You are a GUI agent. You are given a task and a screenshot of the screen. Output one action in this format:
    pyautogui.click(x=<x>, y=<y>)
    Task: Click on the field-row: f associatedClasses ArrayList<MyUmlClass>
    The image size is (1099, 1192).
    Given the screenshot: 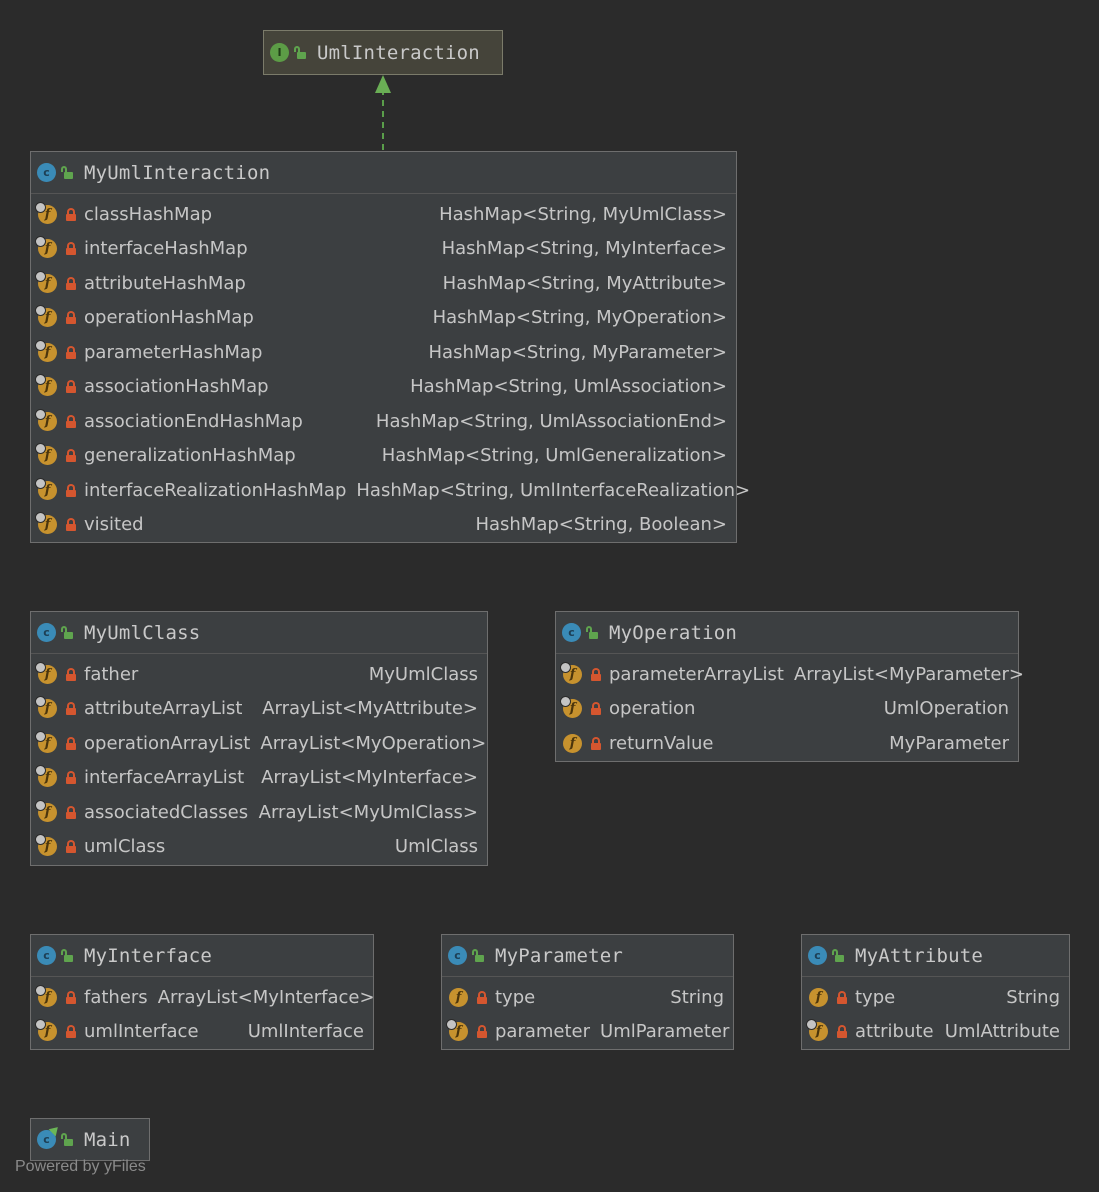 What is the action you would take?
    pyautogui.click(x=259, y=812)
    